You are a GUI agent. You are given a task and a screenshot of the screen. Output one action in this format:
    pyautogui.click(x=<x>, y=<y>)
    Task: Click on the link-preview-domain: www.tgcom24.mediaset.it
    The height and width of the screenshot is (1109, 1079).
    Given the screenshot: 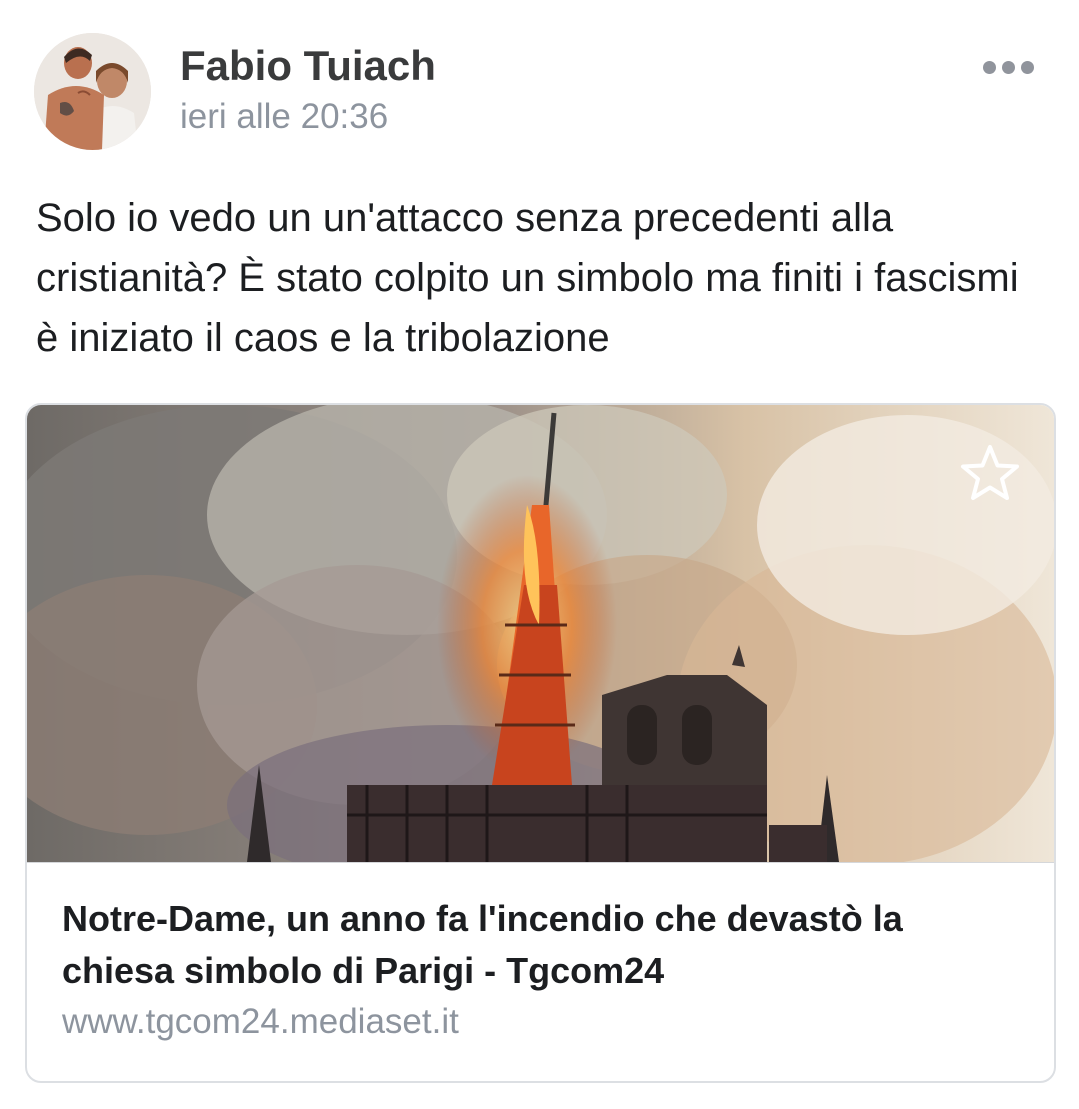 What is the action you would take?
    pyautogui.click(x=260, y=1021)
    